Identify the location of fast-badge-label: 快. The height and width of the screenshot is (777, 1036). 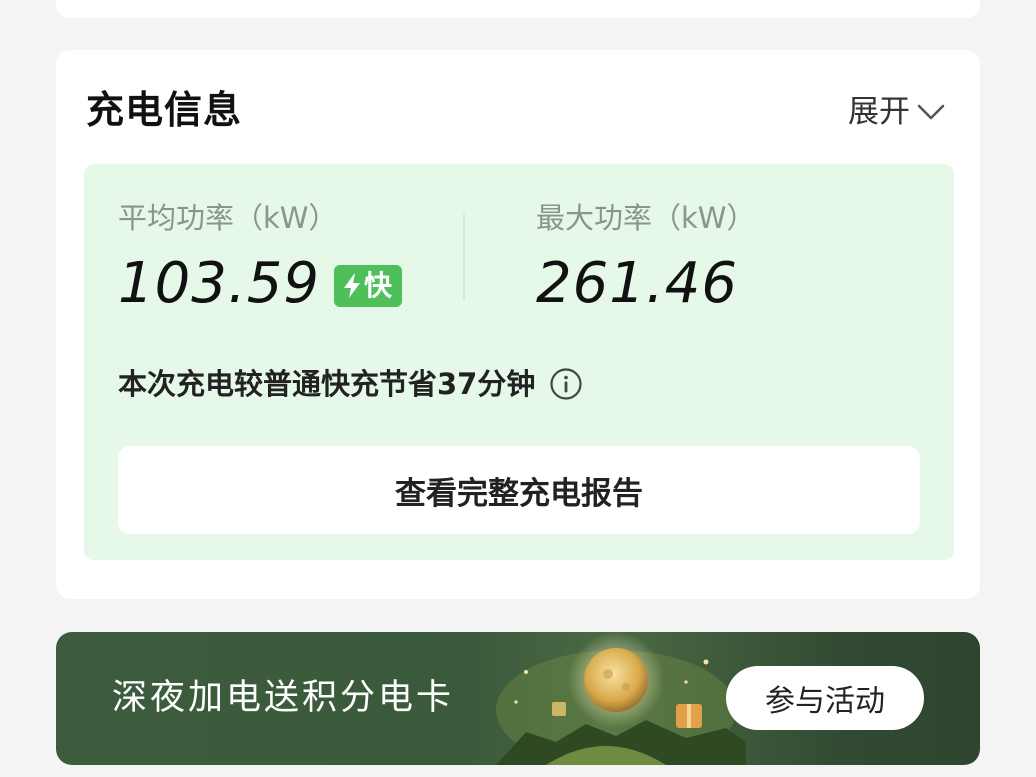
(377, 285).